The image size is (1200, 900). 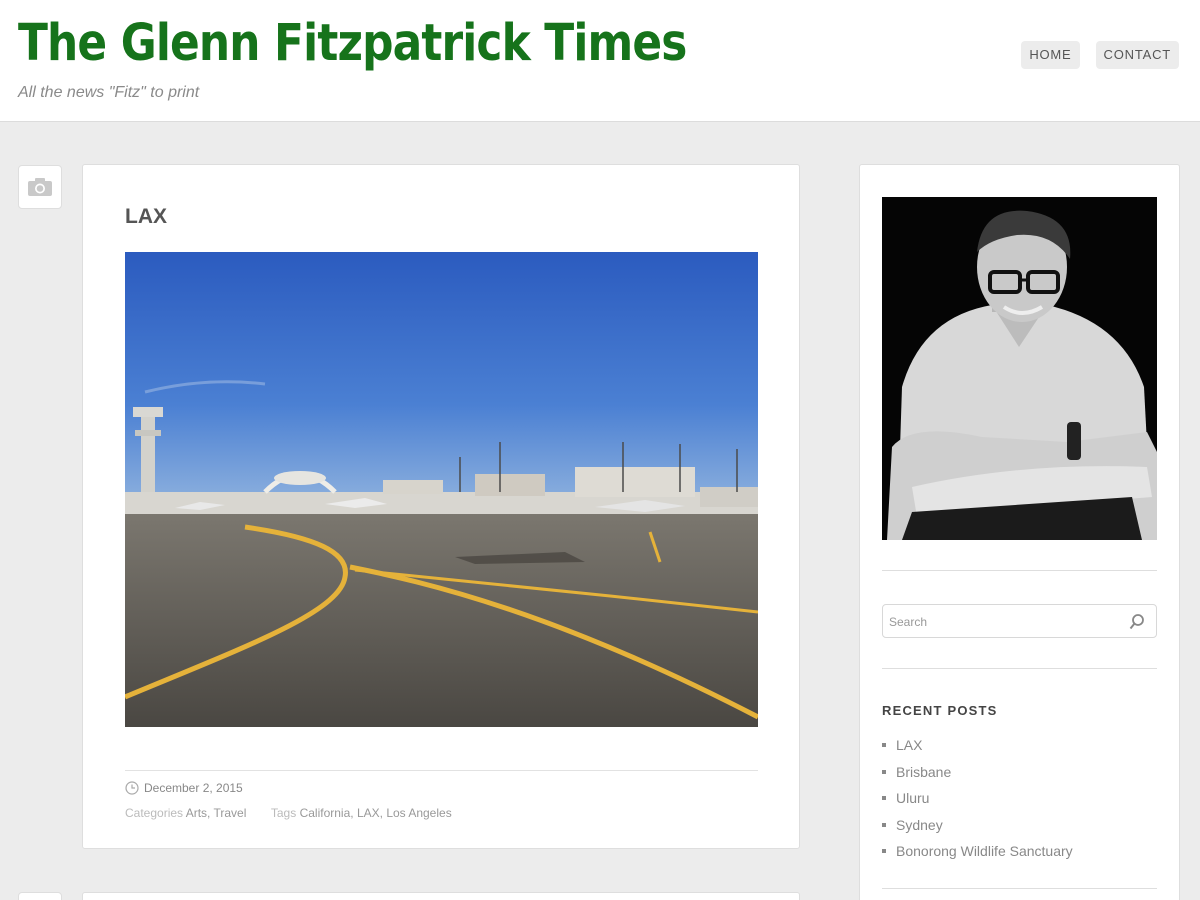 I want to click on tags-label: Tags, so click(x=283, y=813).